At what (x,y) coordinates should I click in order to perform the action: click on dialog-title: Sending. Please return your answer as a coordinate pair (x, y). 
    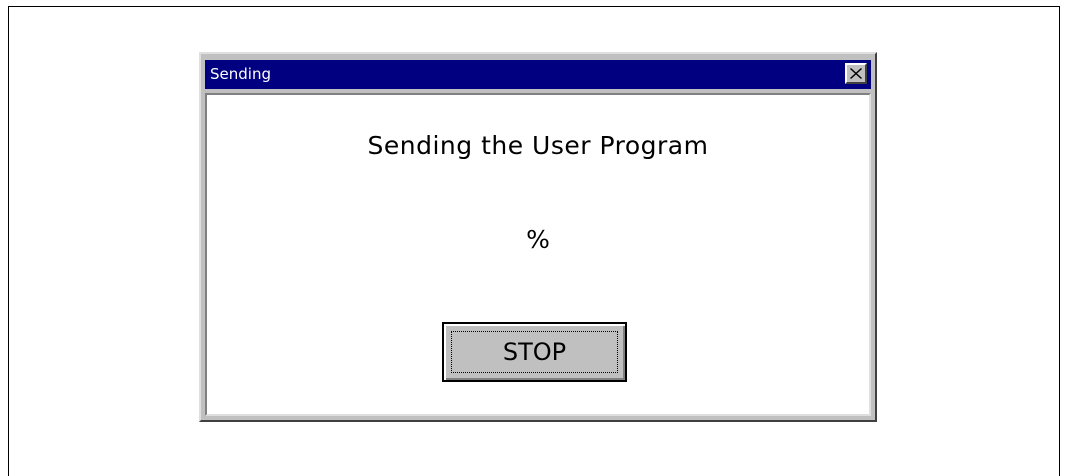
    Looking at the image, I should click on (240, 74).